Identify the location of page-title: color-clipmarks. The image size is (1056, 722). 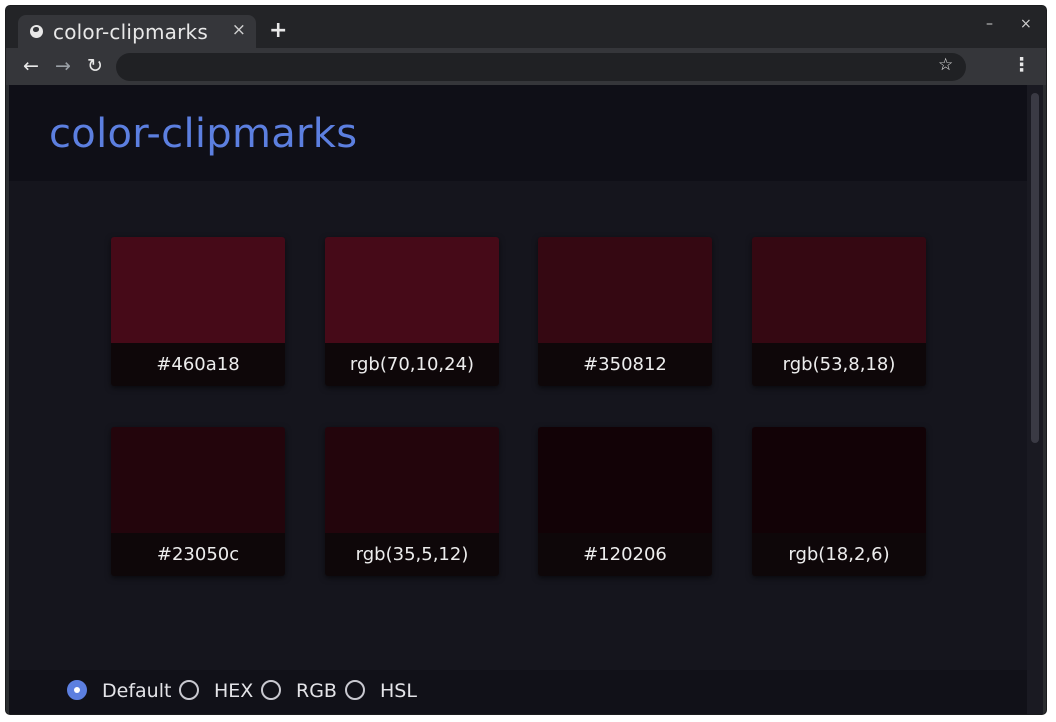
(203, 134).